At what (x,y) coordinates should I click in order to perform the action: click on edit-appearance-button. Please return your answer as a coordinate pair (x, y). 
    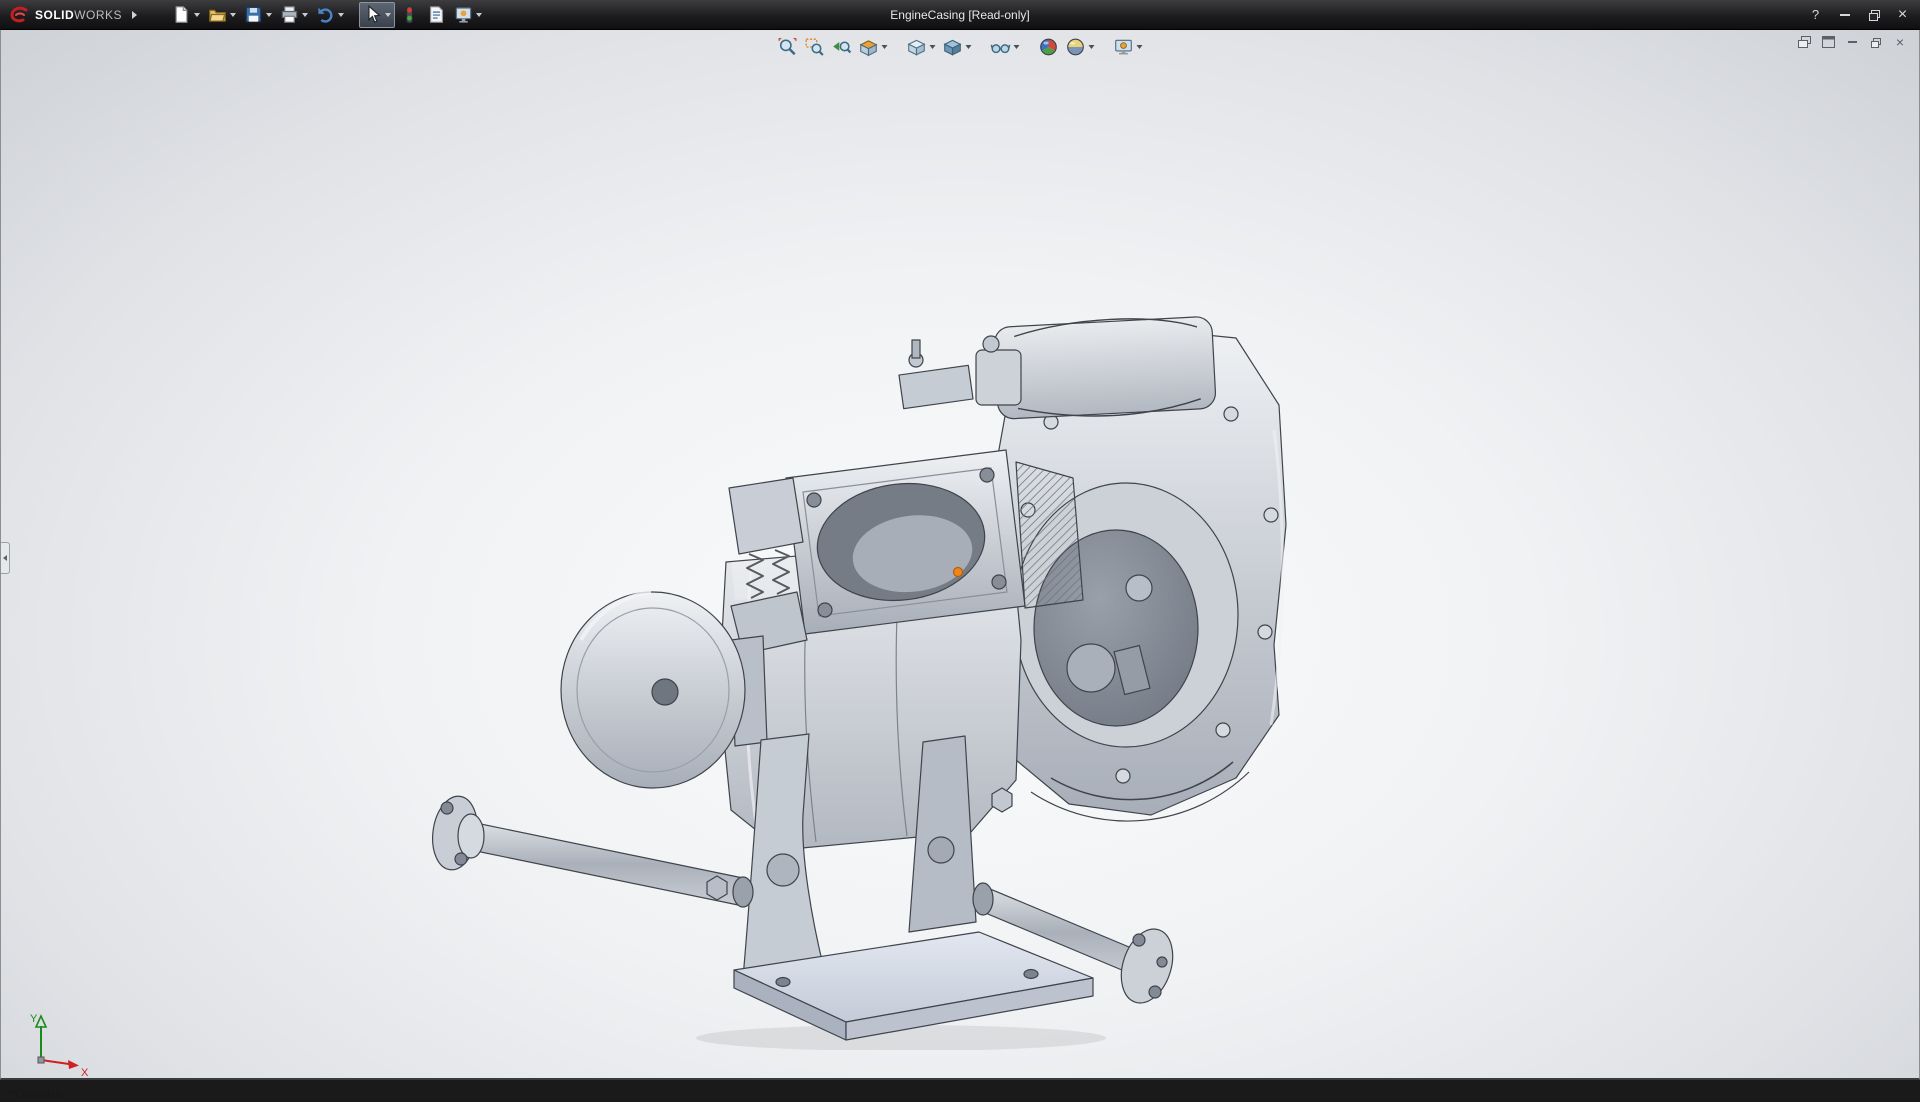
    Looking at the image, I should click on (1049, 47).